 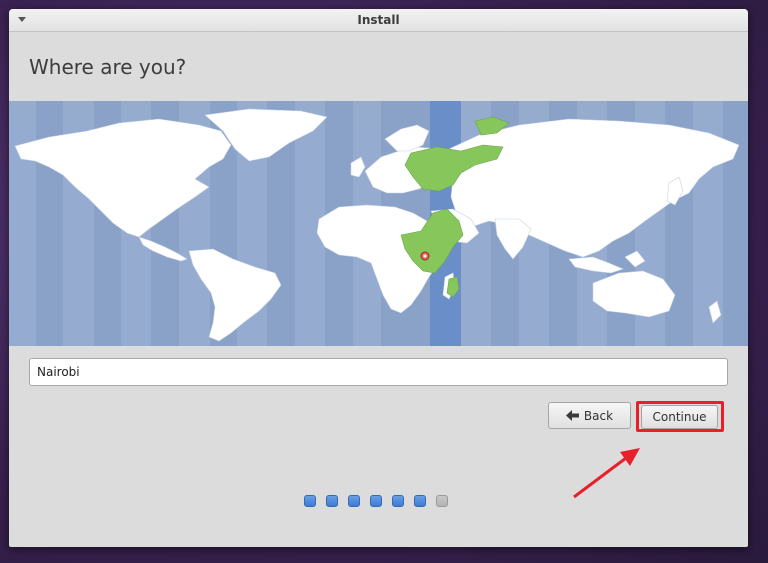 What do you see at coordinates (378, 372) in the screenshot?
I see `location-input` at bounding box center [378, 372].